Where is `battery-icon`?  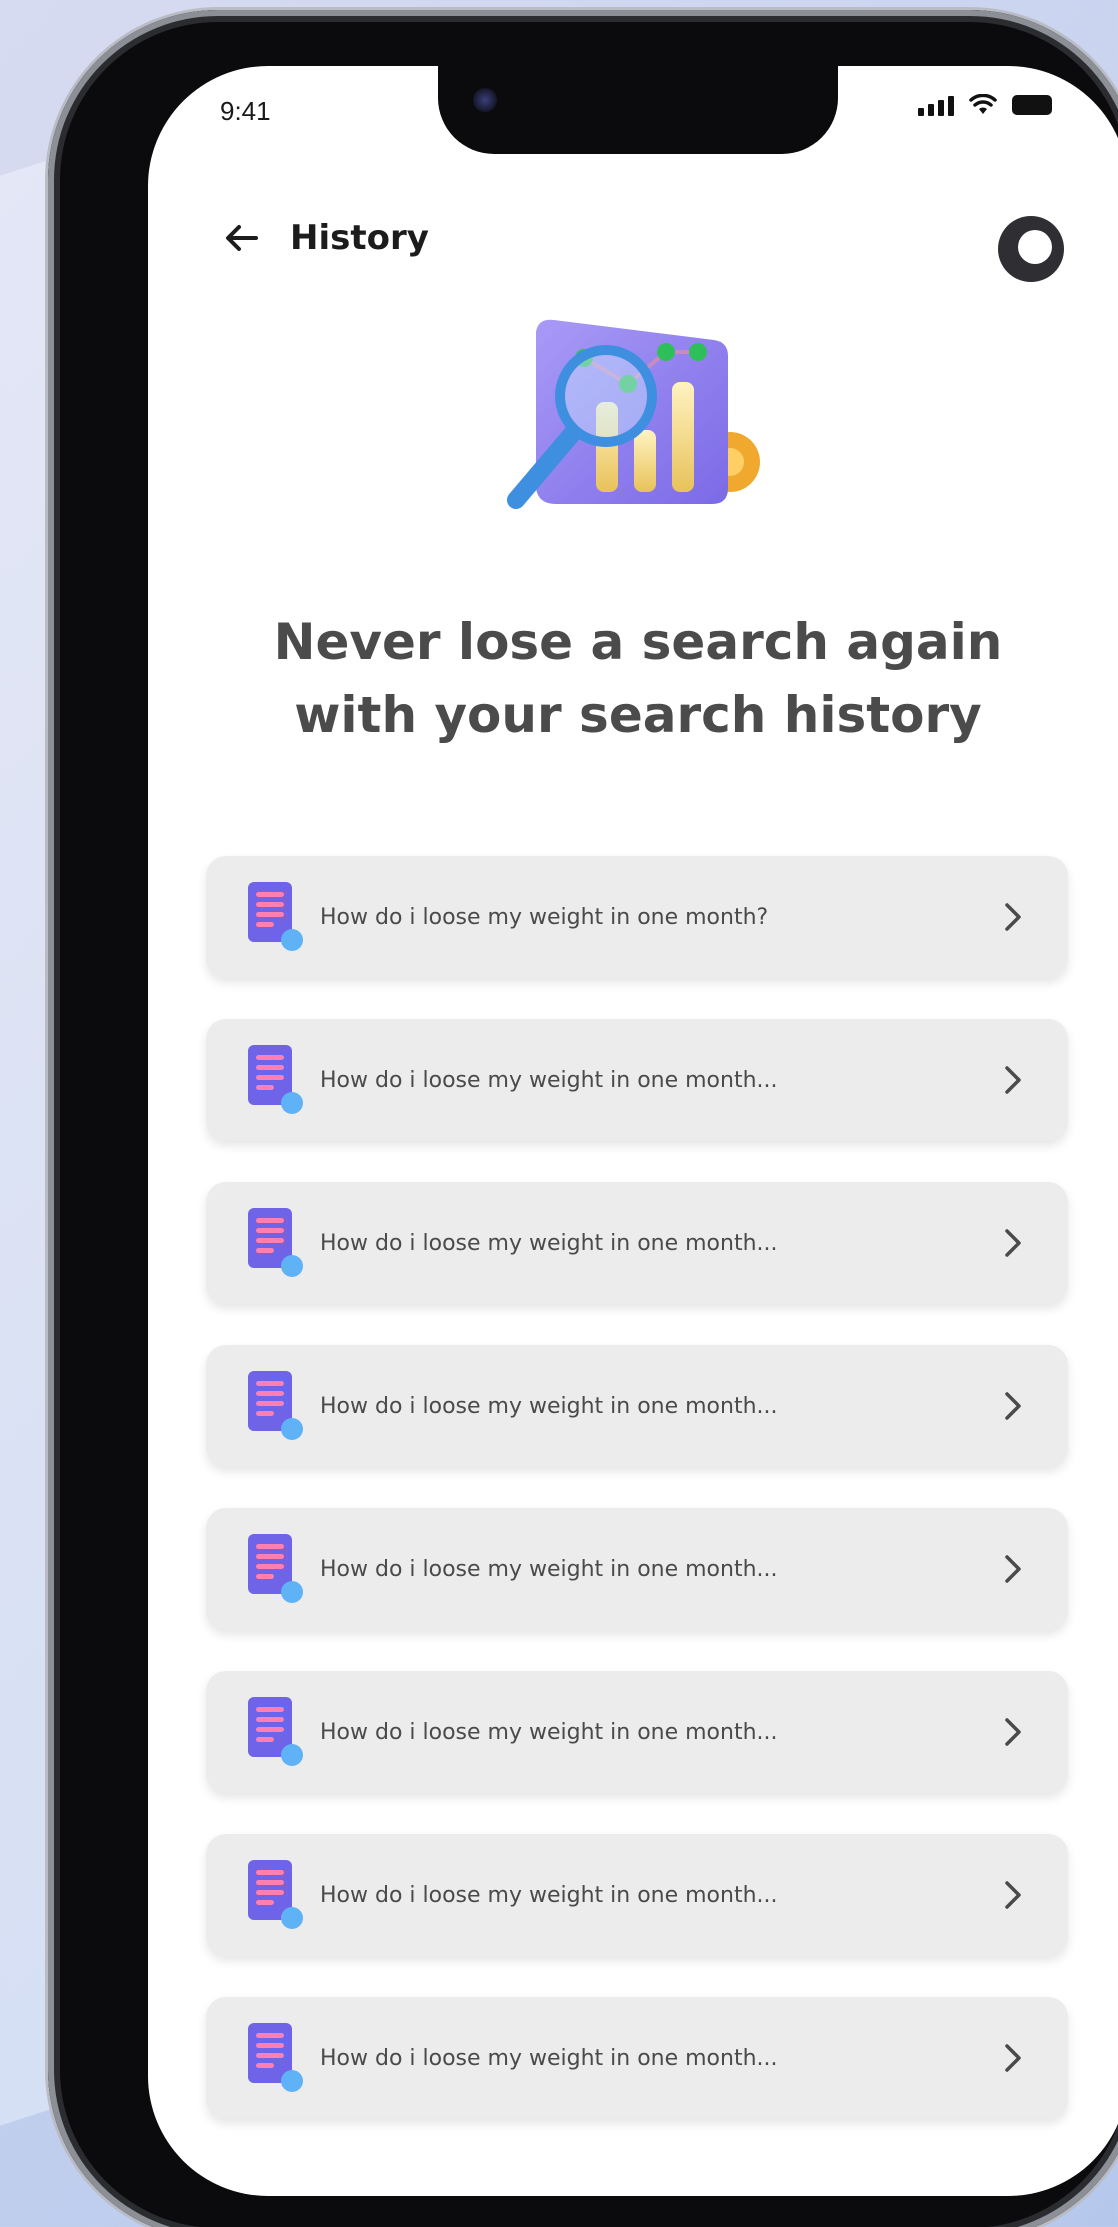 battery-icon is located at coordinates (1032, 105).